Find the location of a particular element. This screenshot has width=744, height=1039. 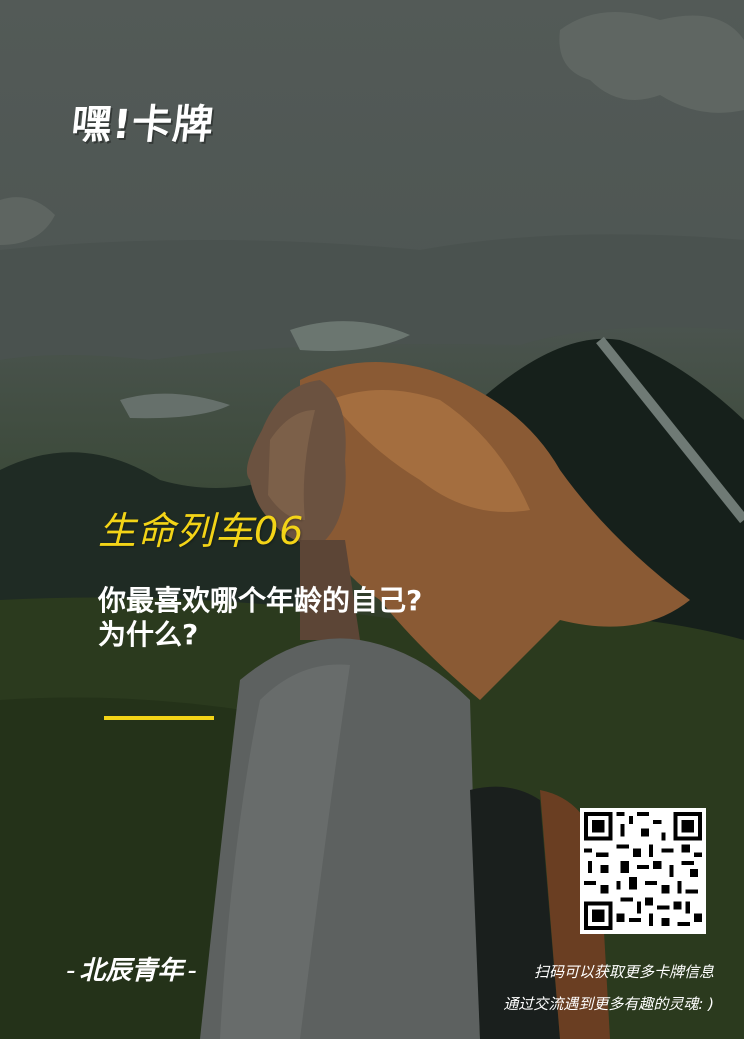

brand-logo: 嘿!卡牌 is located at coordinates (143, 125).